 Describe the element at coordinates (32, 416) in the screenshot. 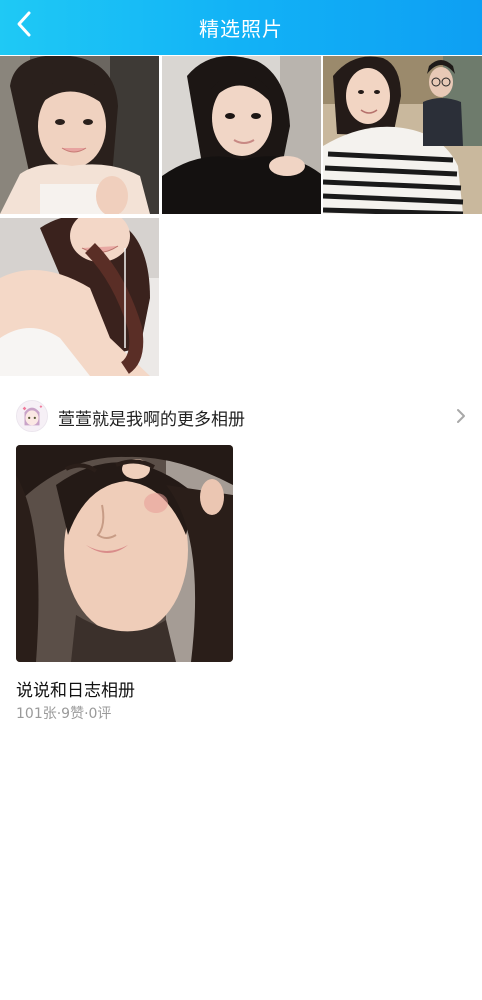

I see `avatar` at that location.